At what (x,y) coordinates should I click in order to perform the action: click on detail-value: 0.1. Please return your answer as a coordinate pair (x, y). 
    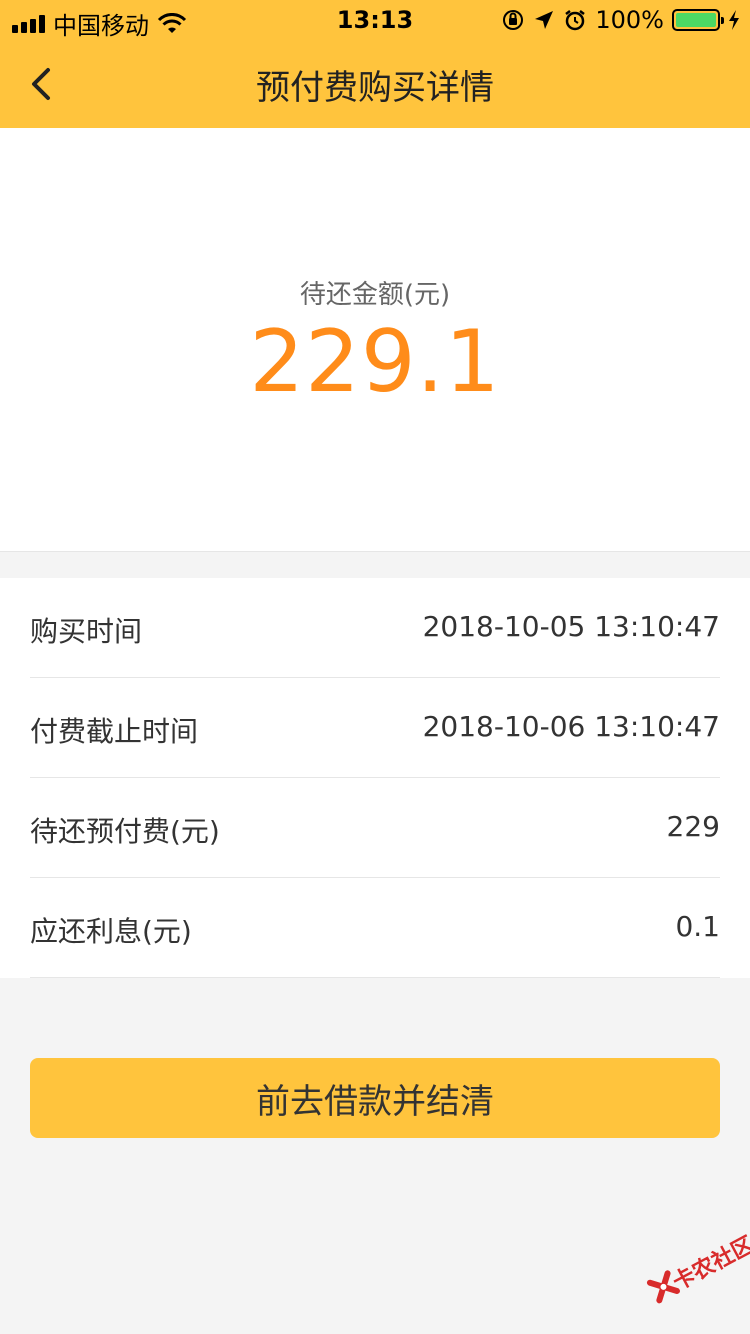
    Looking at the image, I should click on (697, 926).